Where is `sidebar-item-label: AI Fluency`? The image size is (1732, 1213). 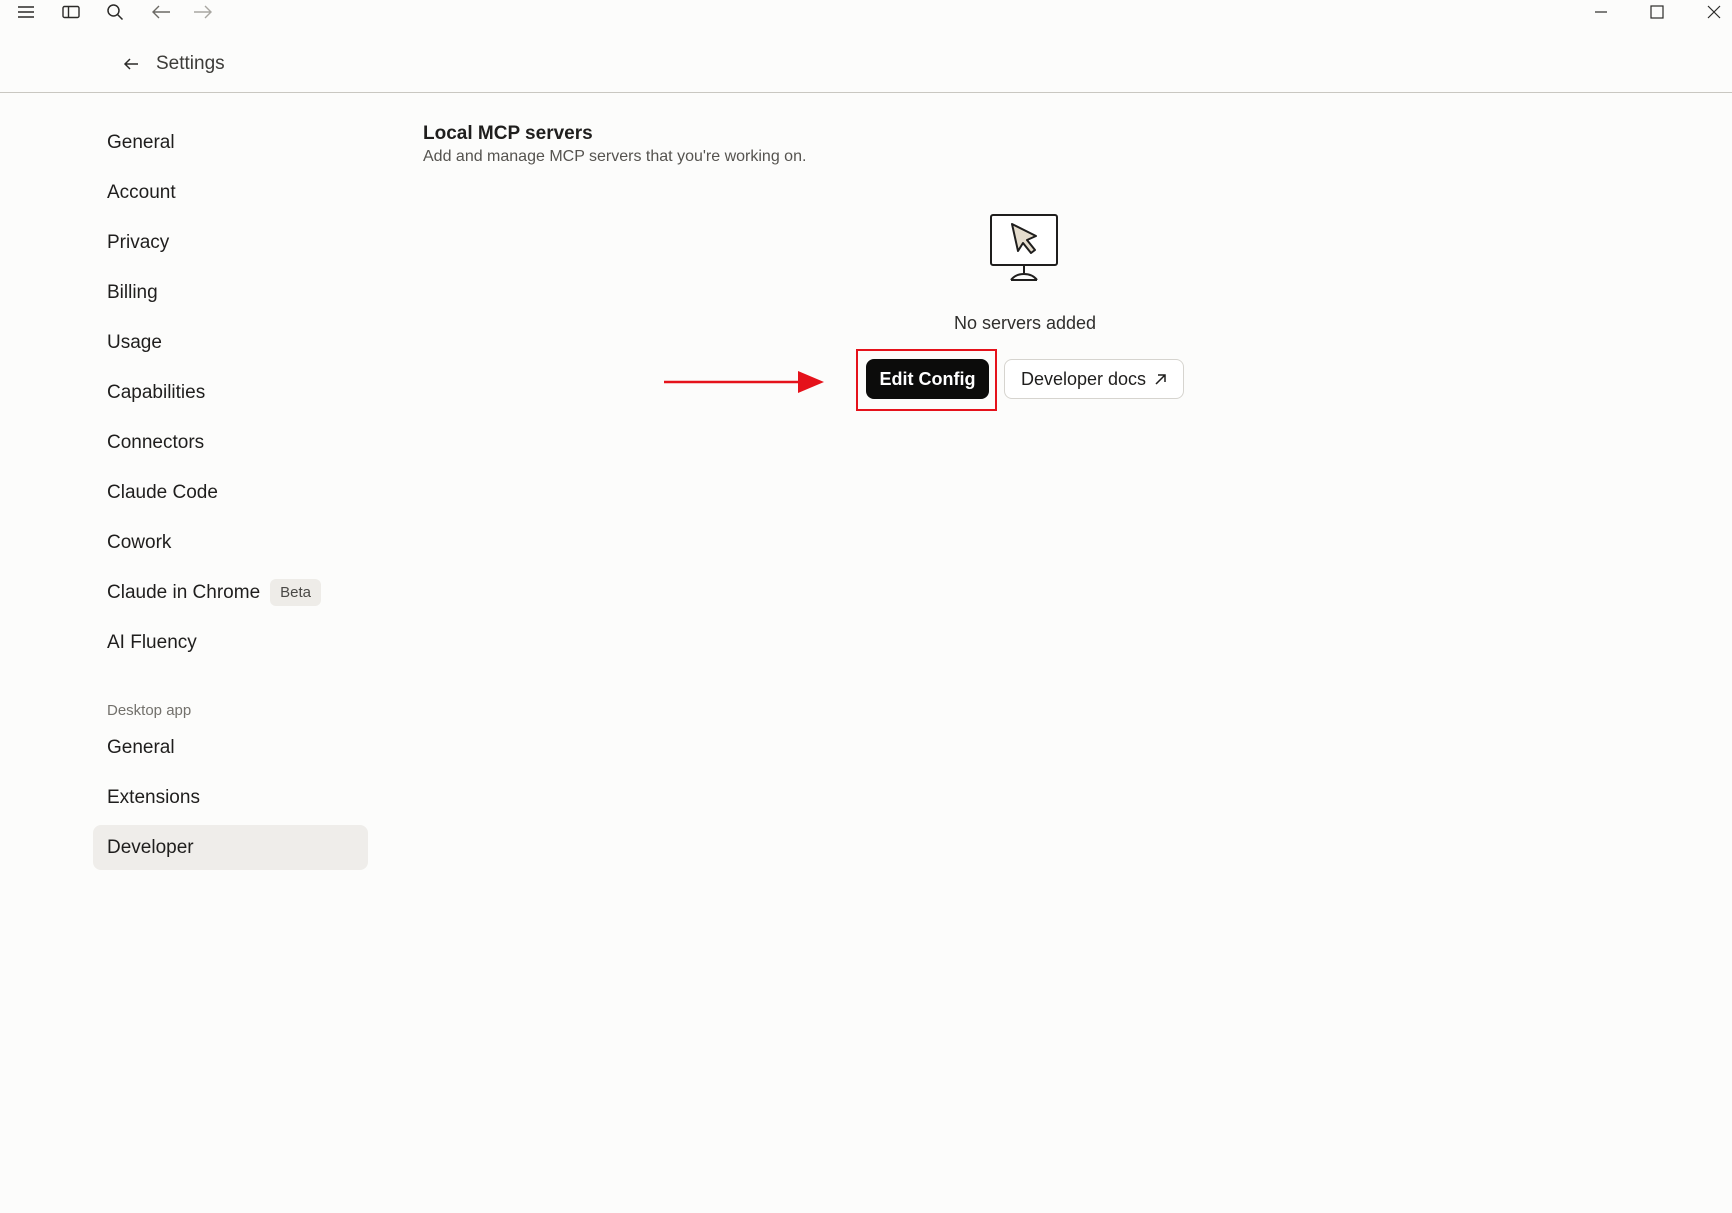
sidebar-item-label: AI Fluency is located at coordinates (152, 642).